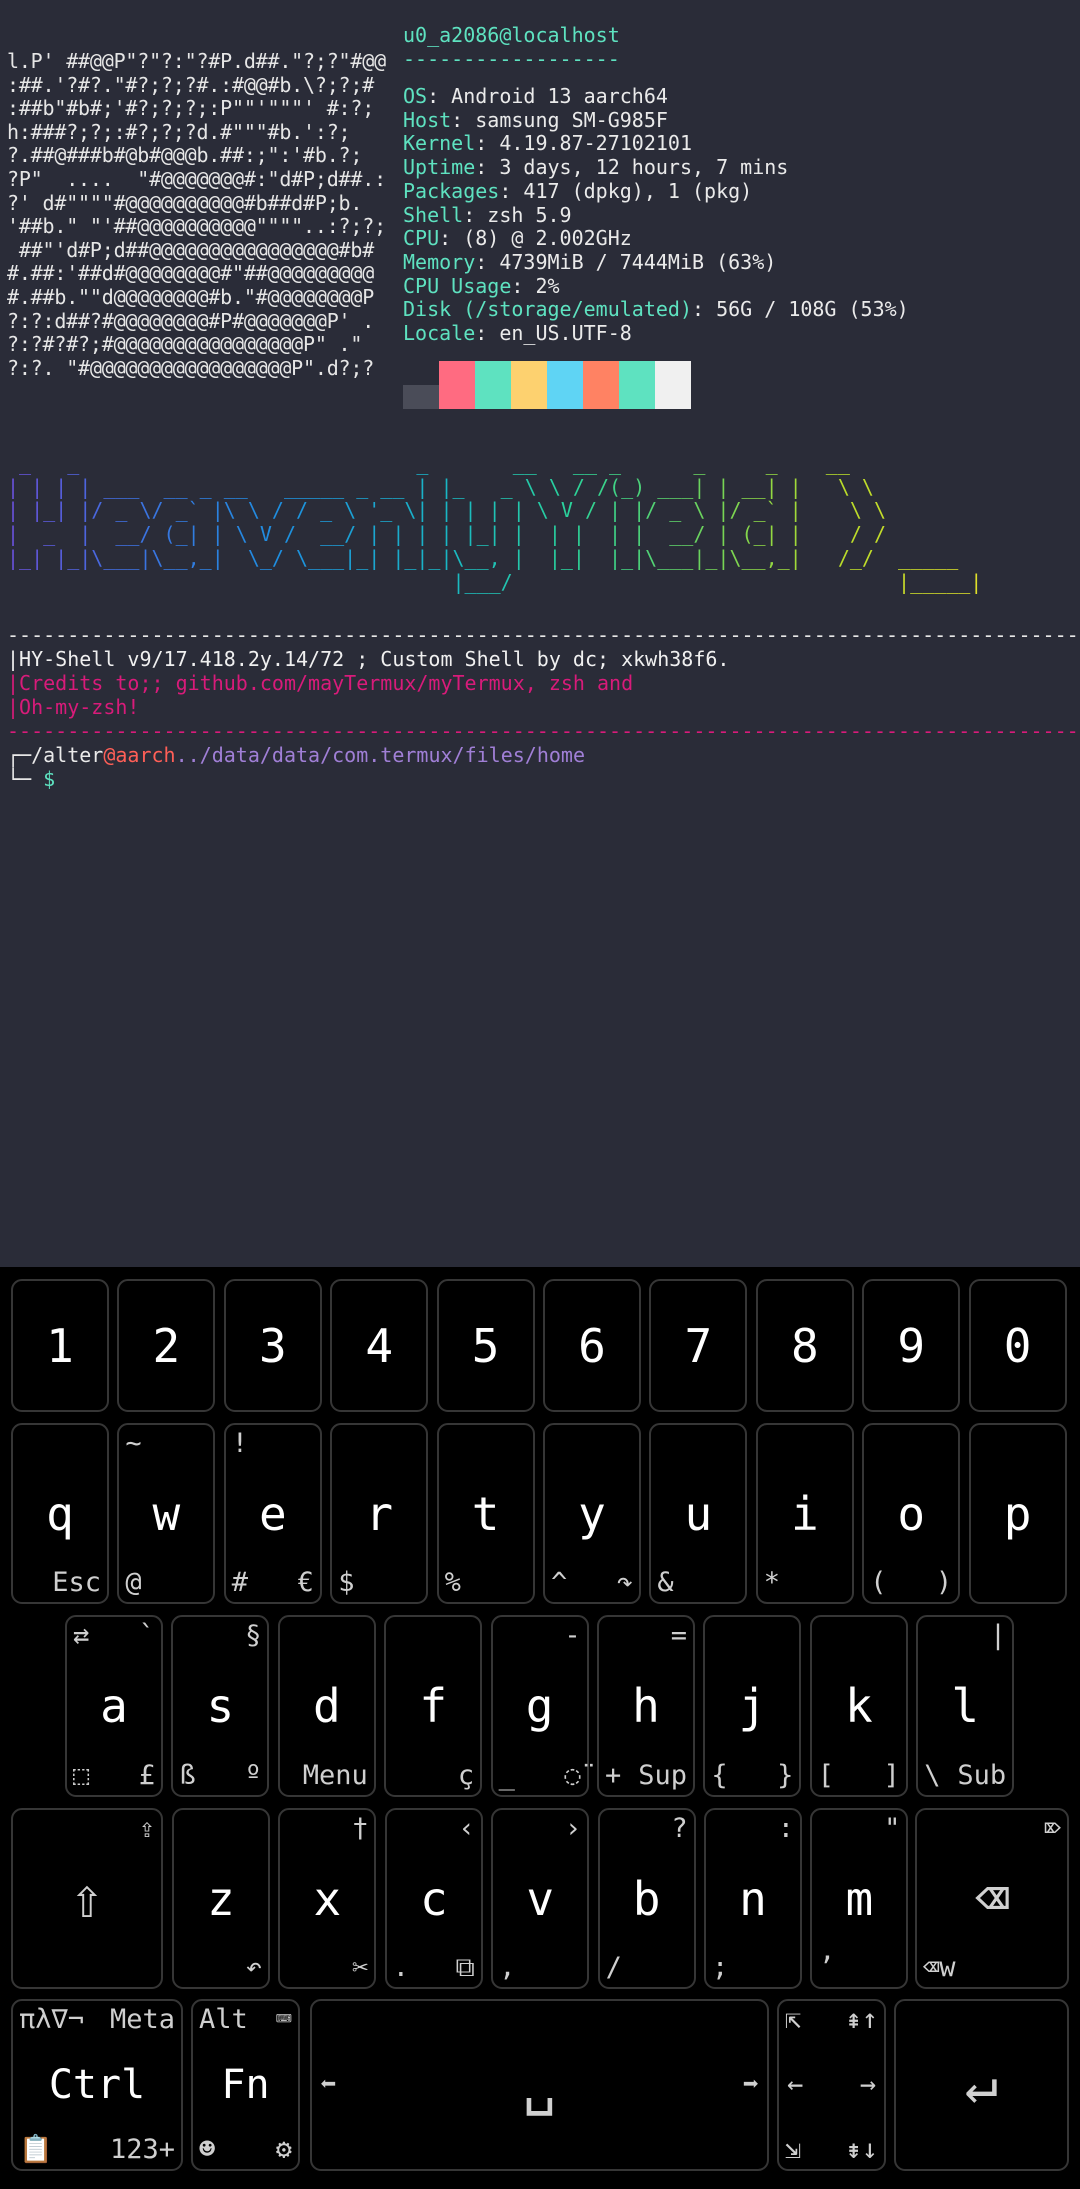  What do you see at coordinates (240, 1582) in the screenshot?
I see `key-e-alt-bl: #` at bounding box center [240, 1582].